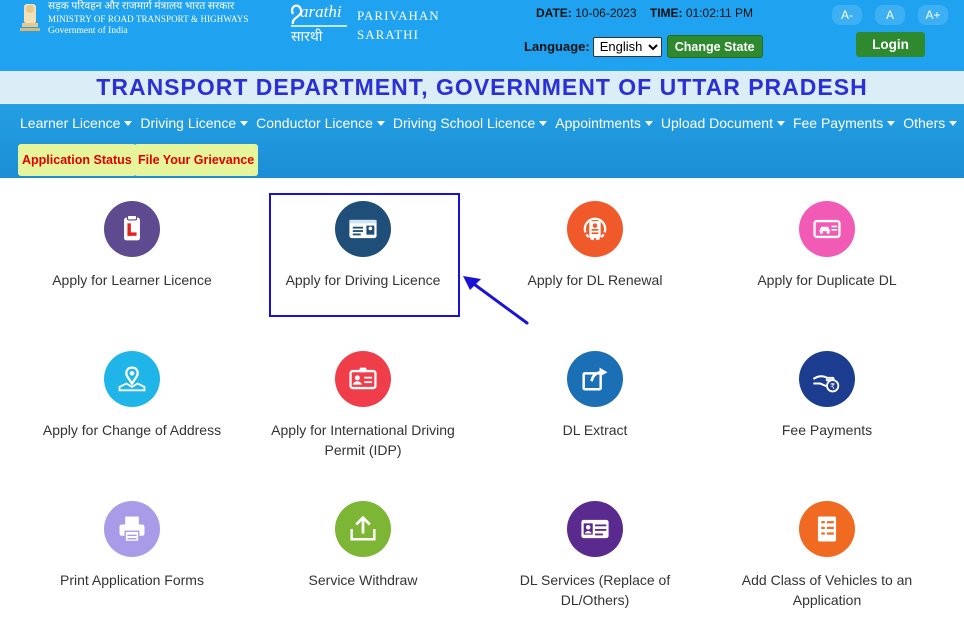 This screenshot has width=964, height=620. What do you see at coordinates (838, 123) in the screenshot?
I see `nav-item-label: Fee Payments` at bounding box center [838, 123].